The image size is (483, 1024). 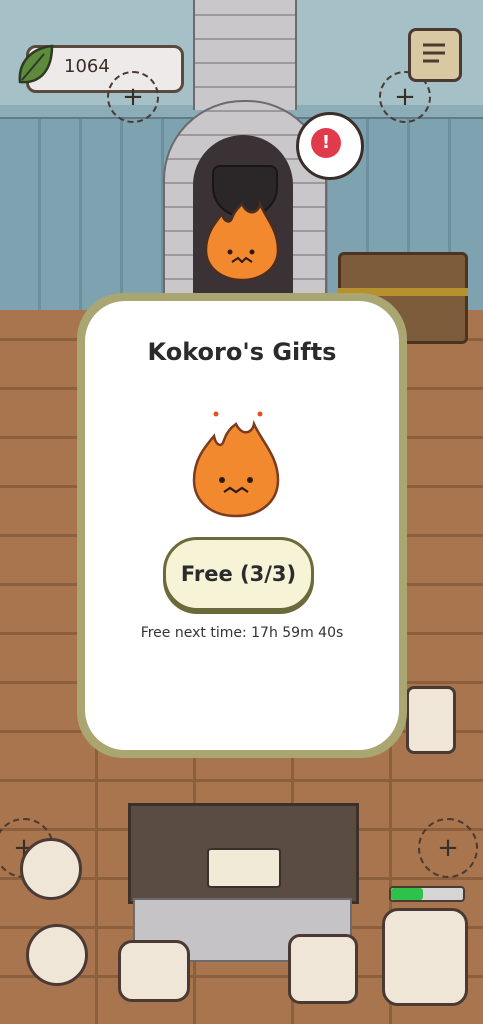 What do you see at coordinates (425, 957) in the screenshot?
I see `easel-icon` at bounding box center [425, 957].